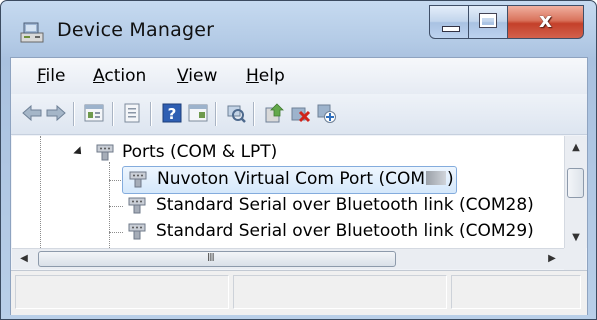  I want to click on window-controls: x, so click(506, 22).